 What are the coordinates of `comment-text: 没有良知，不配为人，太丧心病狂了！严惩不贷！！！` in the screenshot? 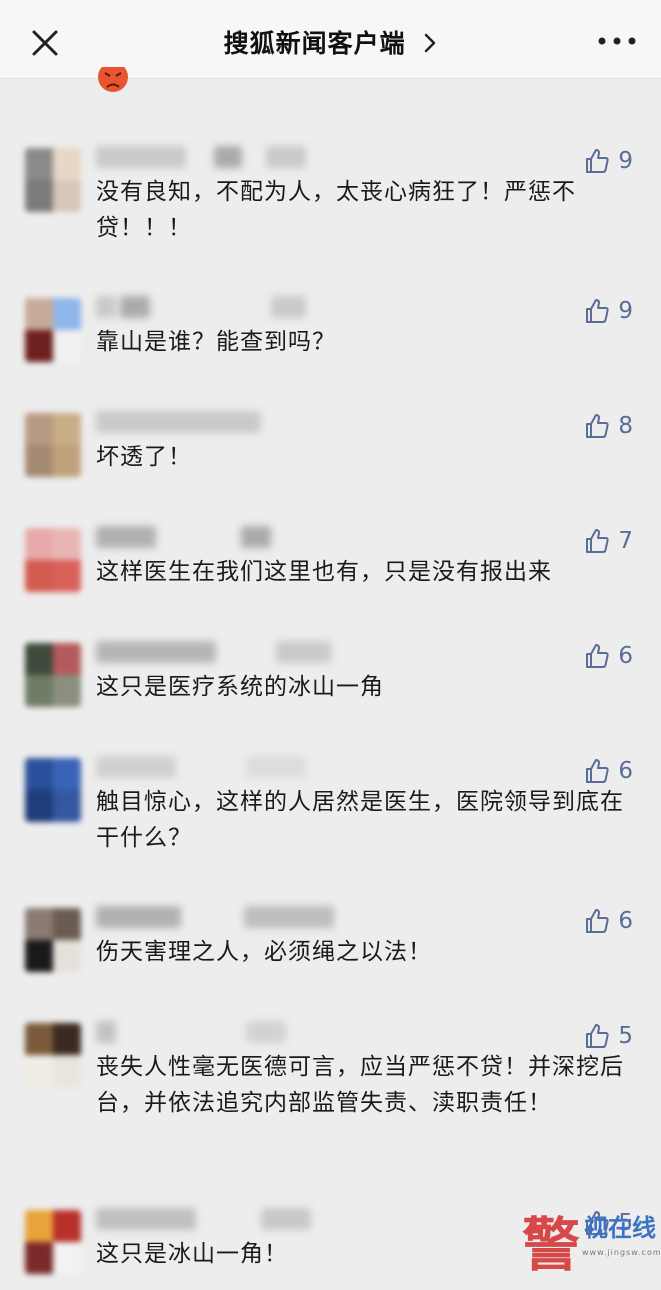 It's located at (336, 210).